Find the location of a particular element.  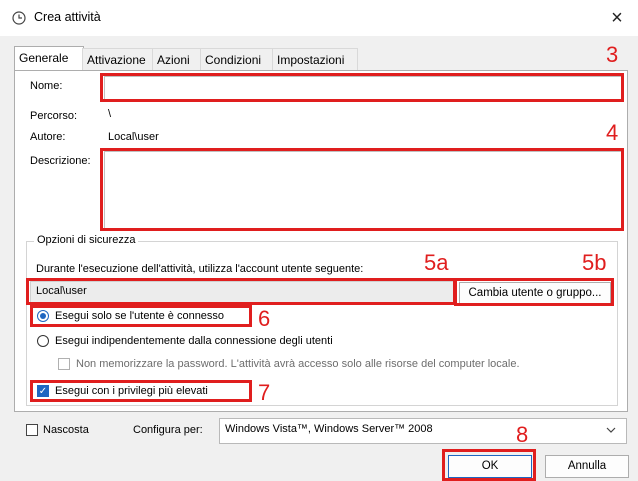

annotation-label-5b: 5b is located at coordinates (594, 262).